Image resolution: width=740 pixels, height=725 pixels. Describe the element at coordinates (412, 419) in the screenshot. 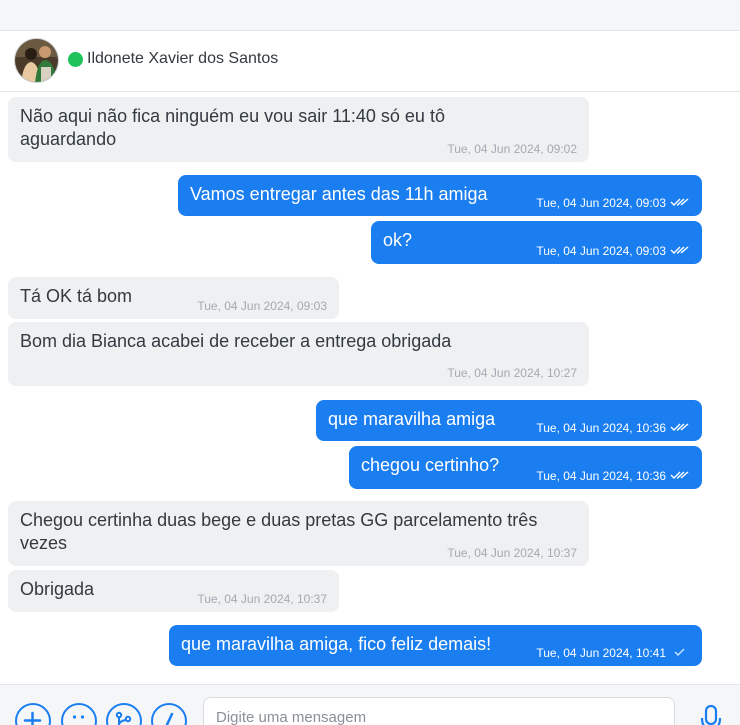

I see `message-text: que maravilha amiga` at that location.